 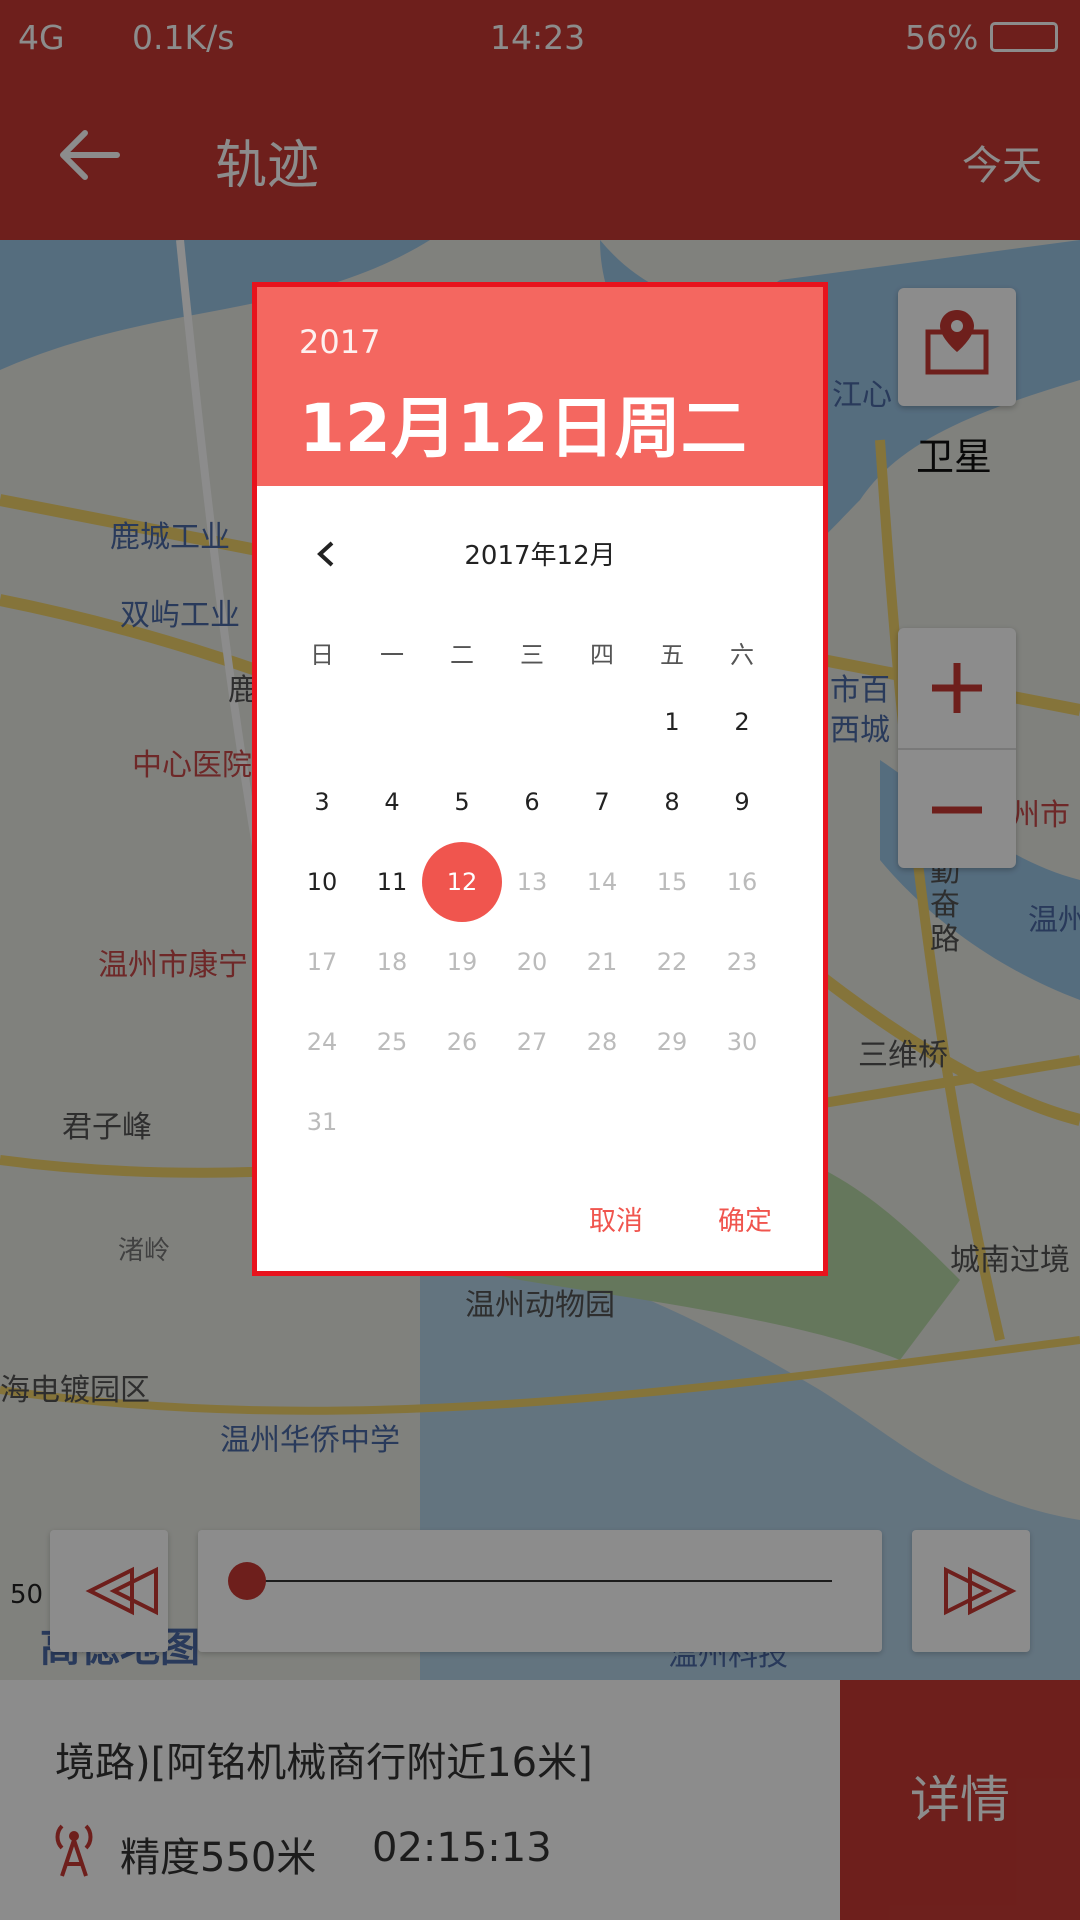 I want to click on calendar-day: 30, so click(x=742, y=1042).